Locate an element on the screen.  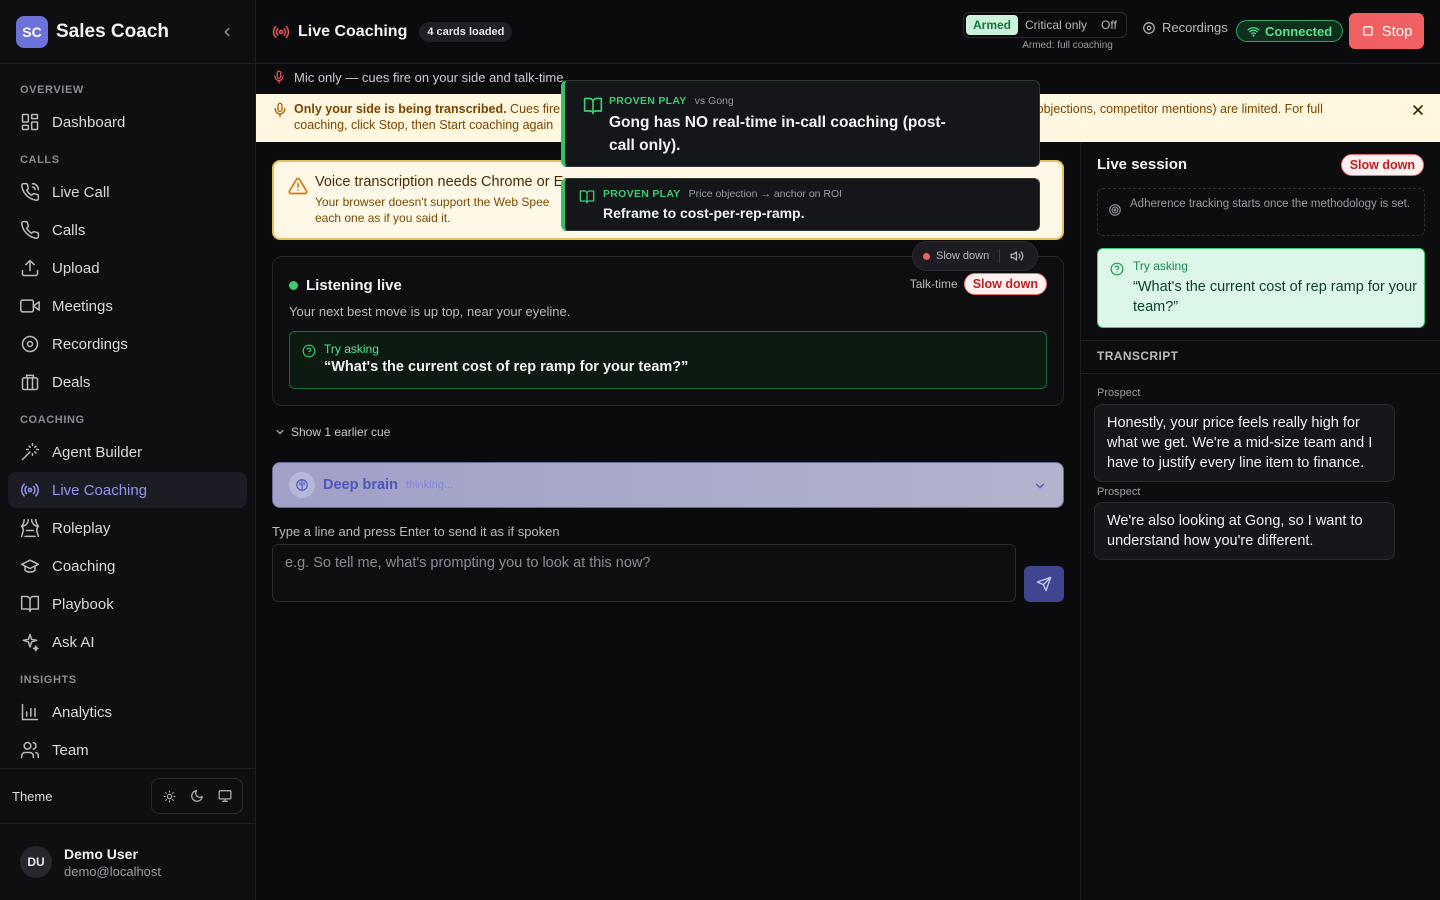
volume-icon is located at coordinates (1017, 256).